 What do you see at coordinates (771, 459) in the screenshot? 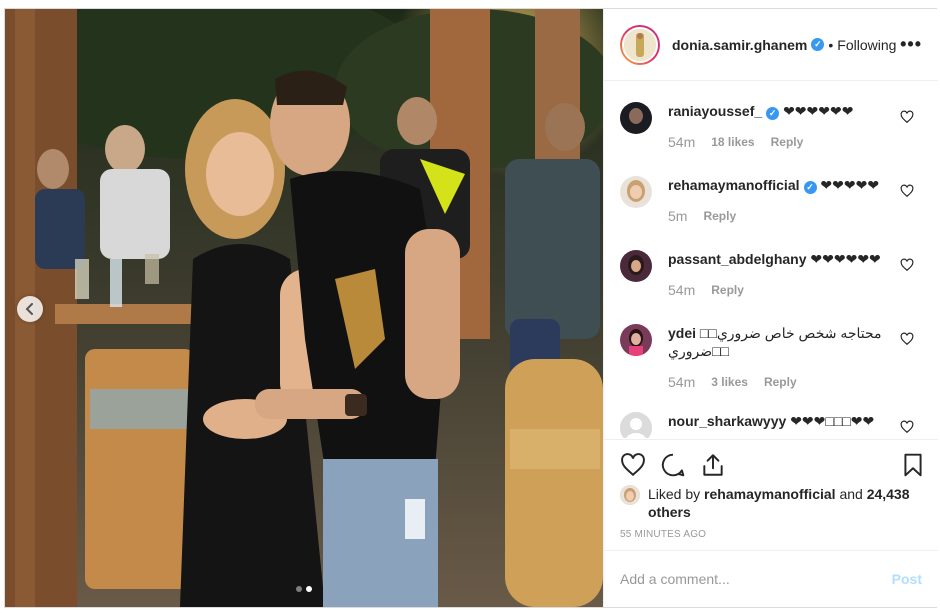
I see `post-actions-bar` at bounding box center [771, 459].